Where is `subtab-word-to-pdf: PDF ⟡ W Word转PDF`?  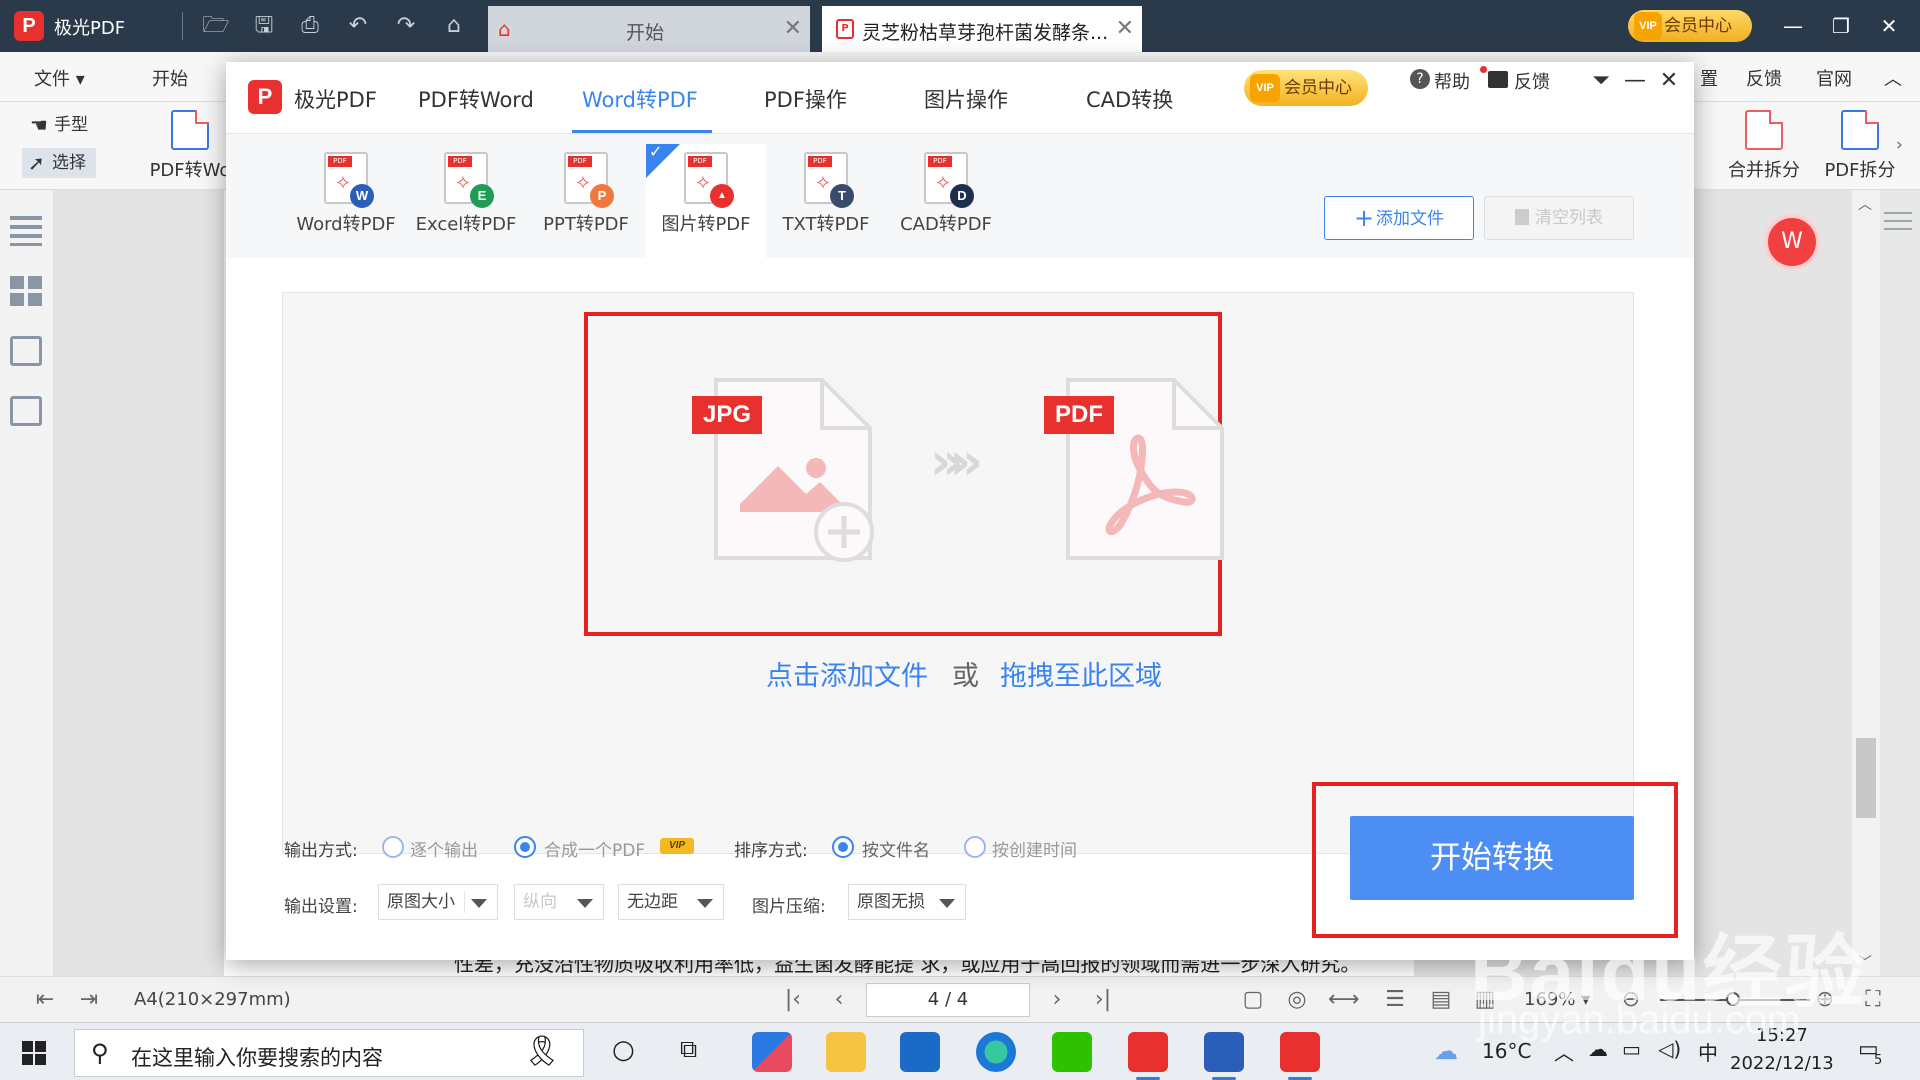 subtab-word-to-pdf: PDF ⟡ W Word转PDF is located at coordinates (346, 201).